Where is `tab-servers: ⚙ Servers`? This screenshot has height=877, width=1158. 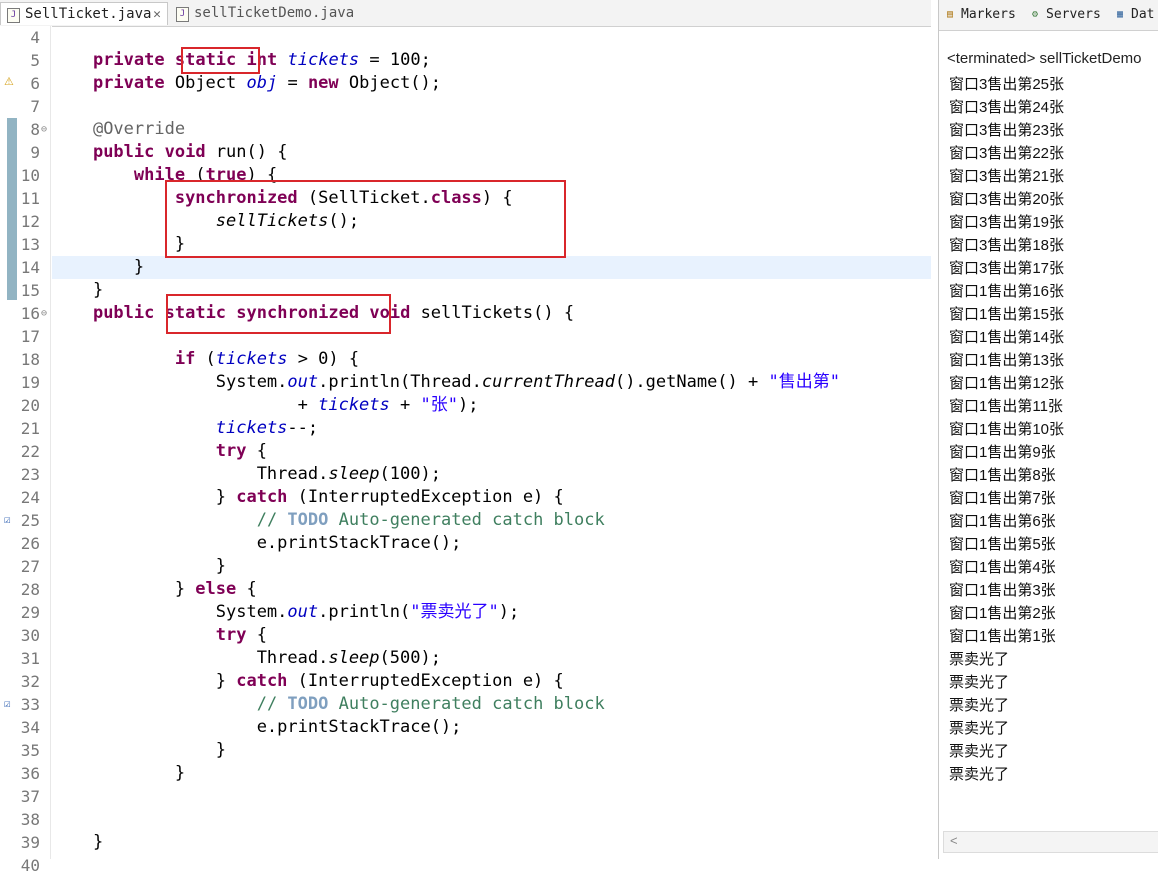
tab-servers: ⚙ Servers is located at coordinates (1065, 15).